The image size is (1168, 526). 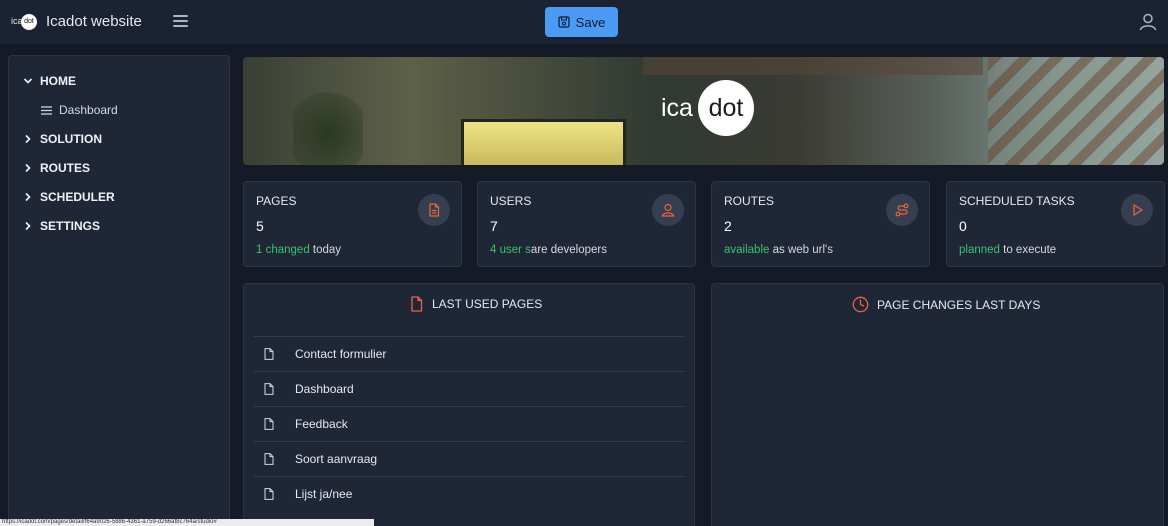 I want to click on sidebar-item-solution: SOLUTION, so click(x=62, y=139).